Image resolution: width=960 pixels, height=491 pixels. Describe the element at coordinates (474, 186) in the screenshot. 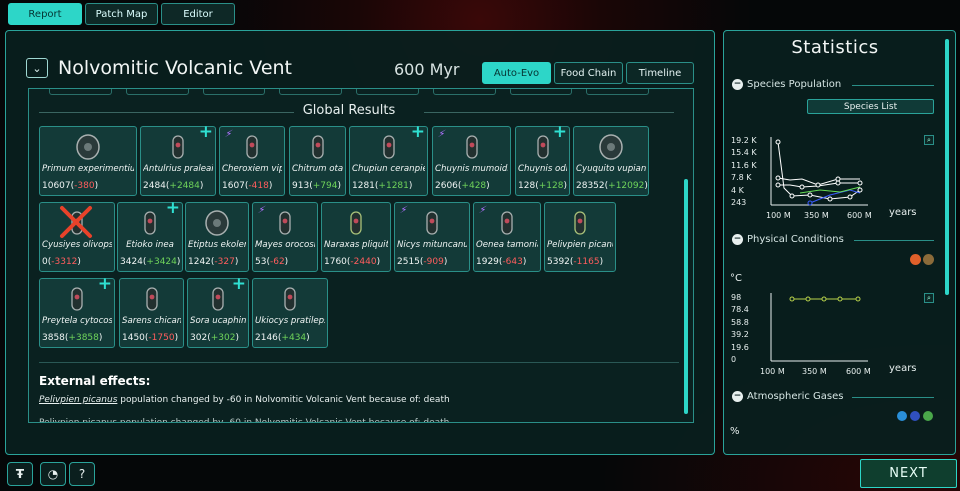

I see `population-change: +428` at that location.